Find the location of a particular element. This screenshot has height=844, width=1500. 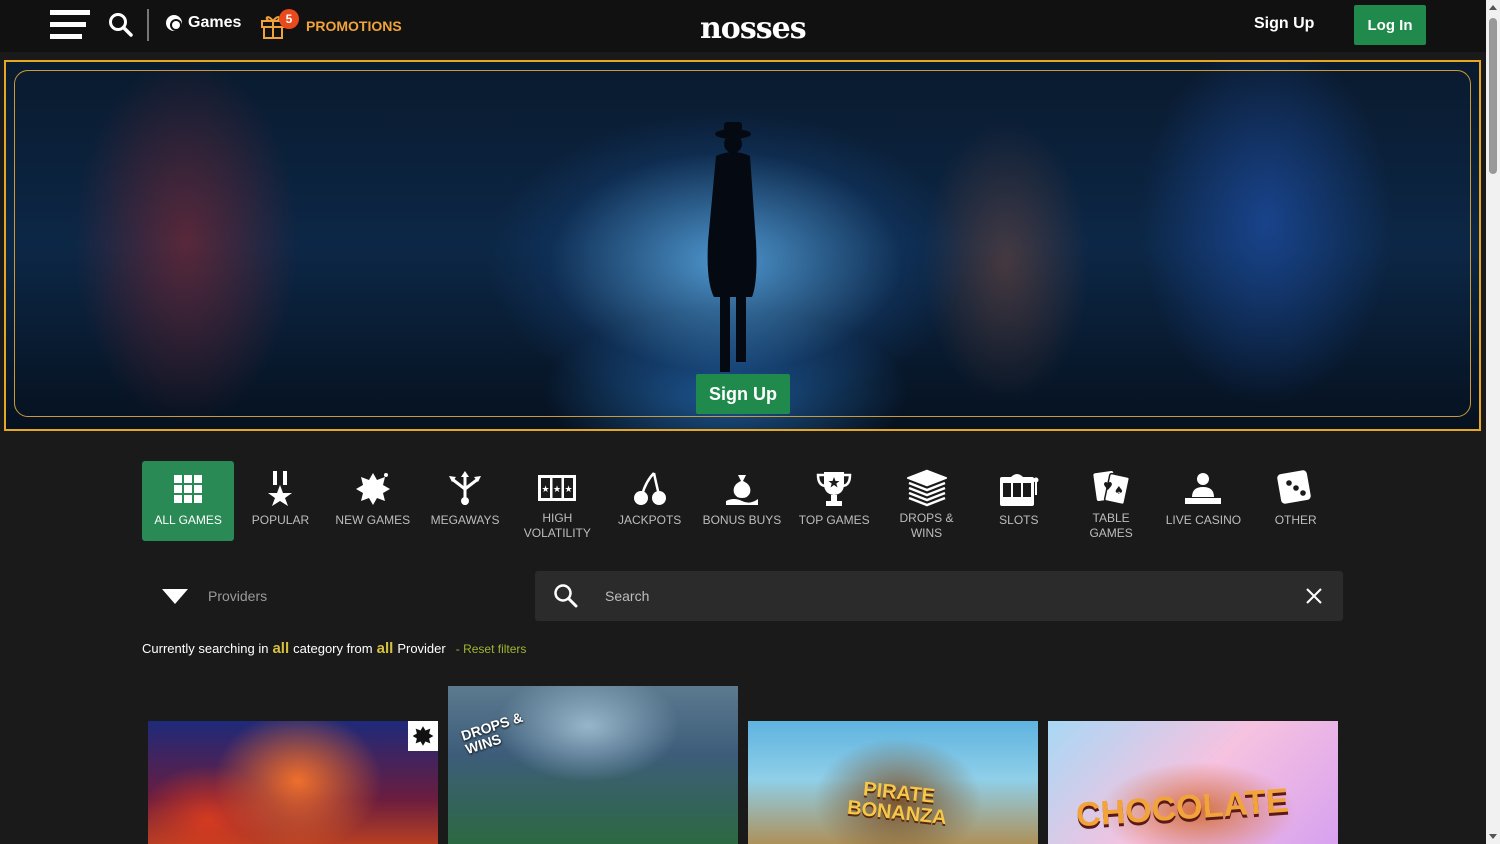

providers-label: Providers is located at coordinates (238, 596).